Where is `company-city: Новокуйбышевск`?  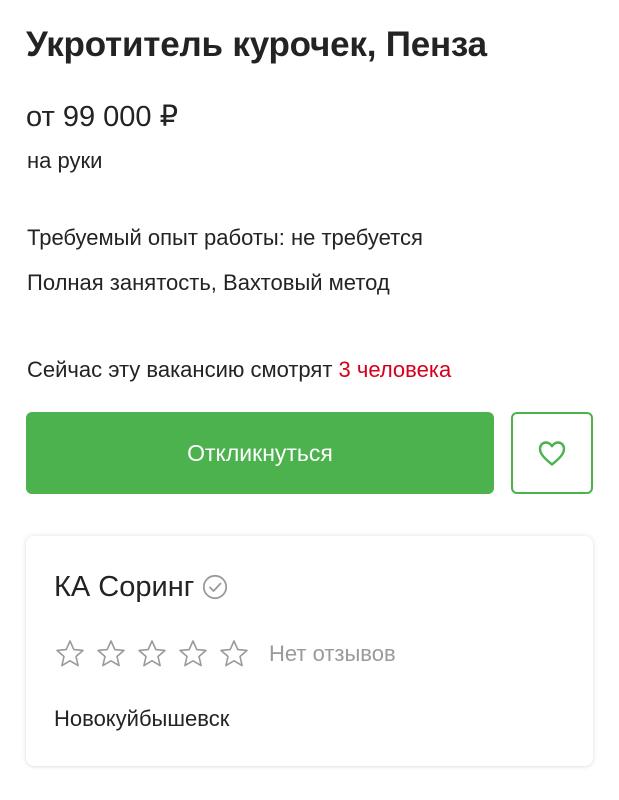 company-city: Новокуйбышевск is located at coordinates (142, 718).